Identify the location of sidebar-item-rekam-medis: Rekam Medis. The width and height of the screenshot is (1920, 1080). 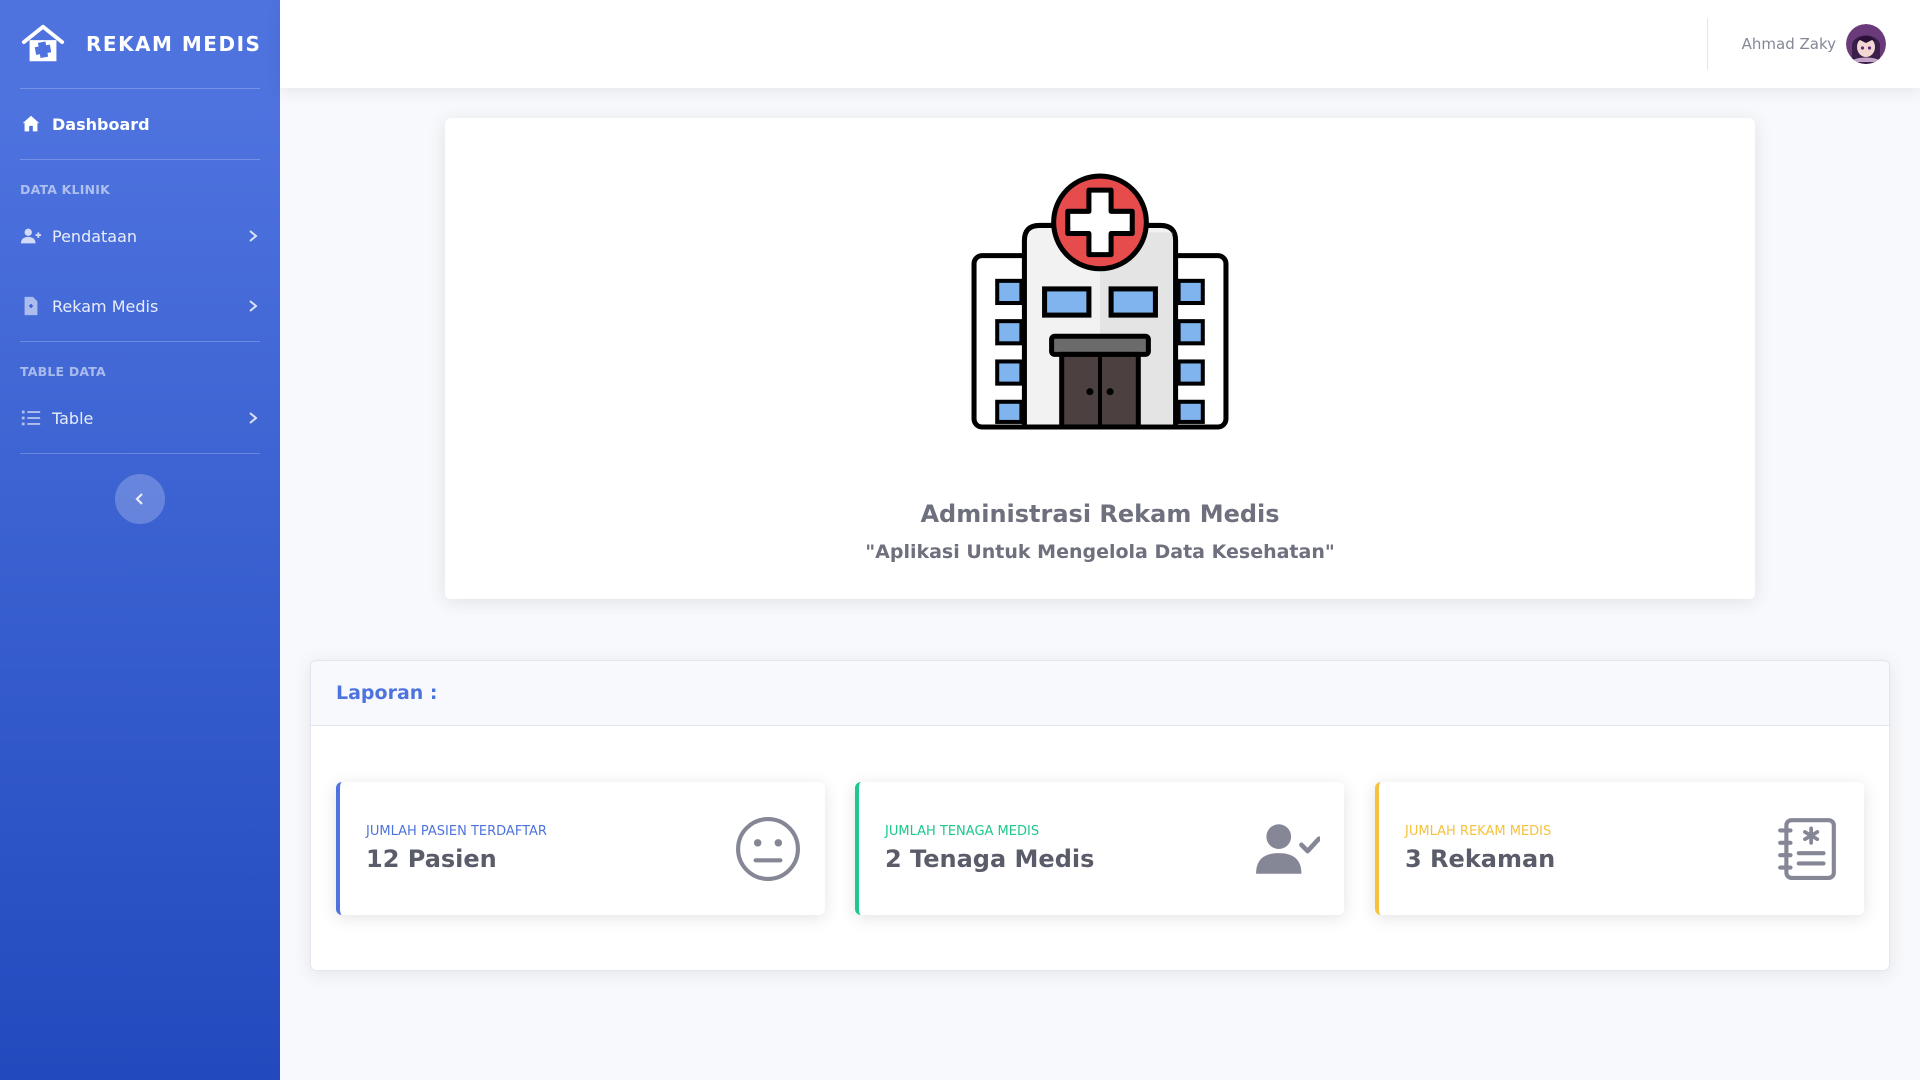
(140, 306).